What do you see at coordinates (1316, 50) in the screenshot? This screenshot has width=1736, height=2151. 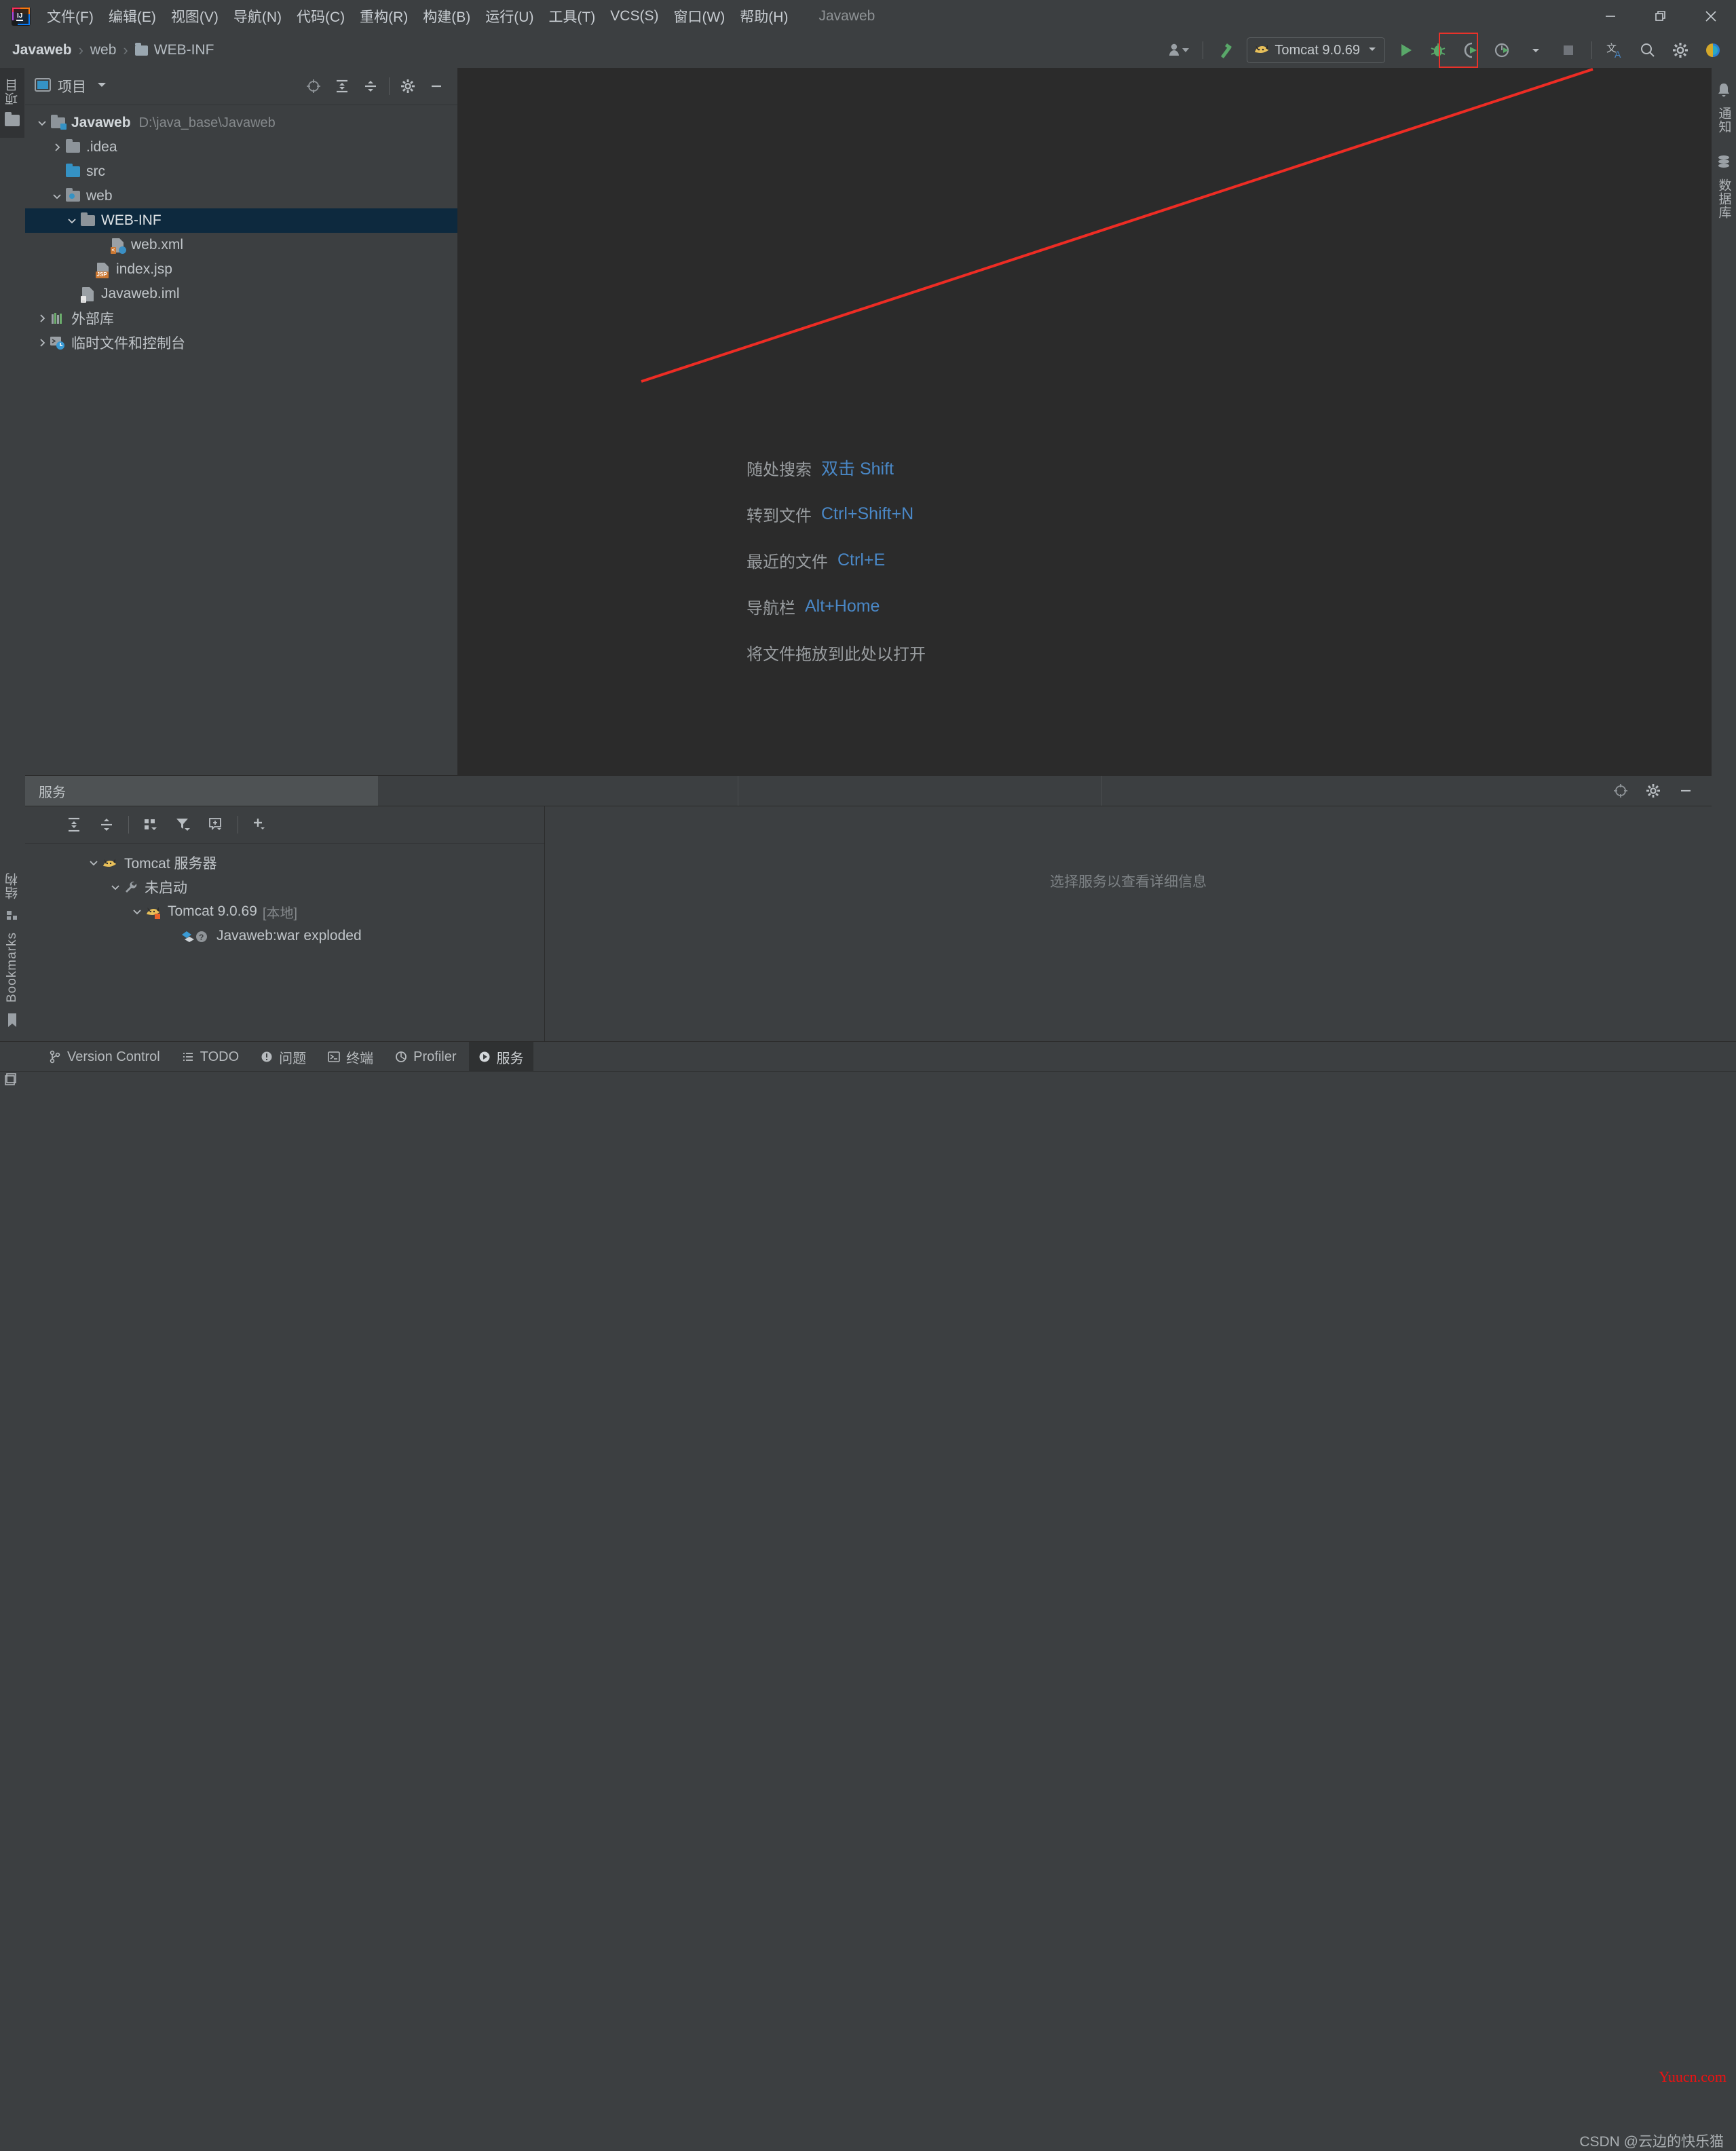 I see `run-configuration-selector: Tomcat 9.0.69` at bounding box center [1316, 50].